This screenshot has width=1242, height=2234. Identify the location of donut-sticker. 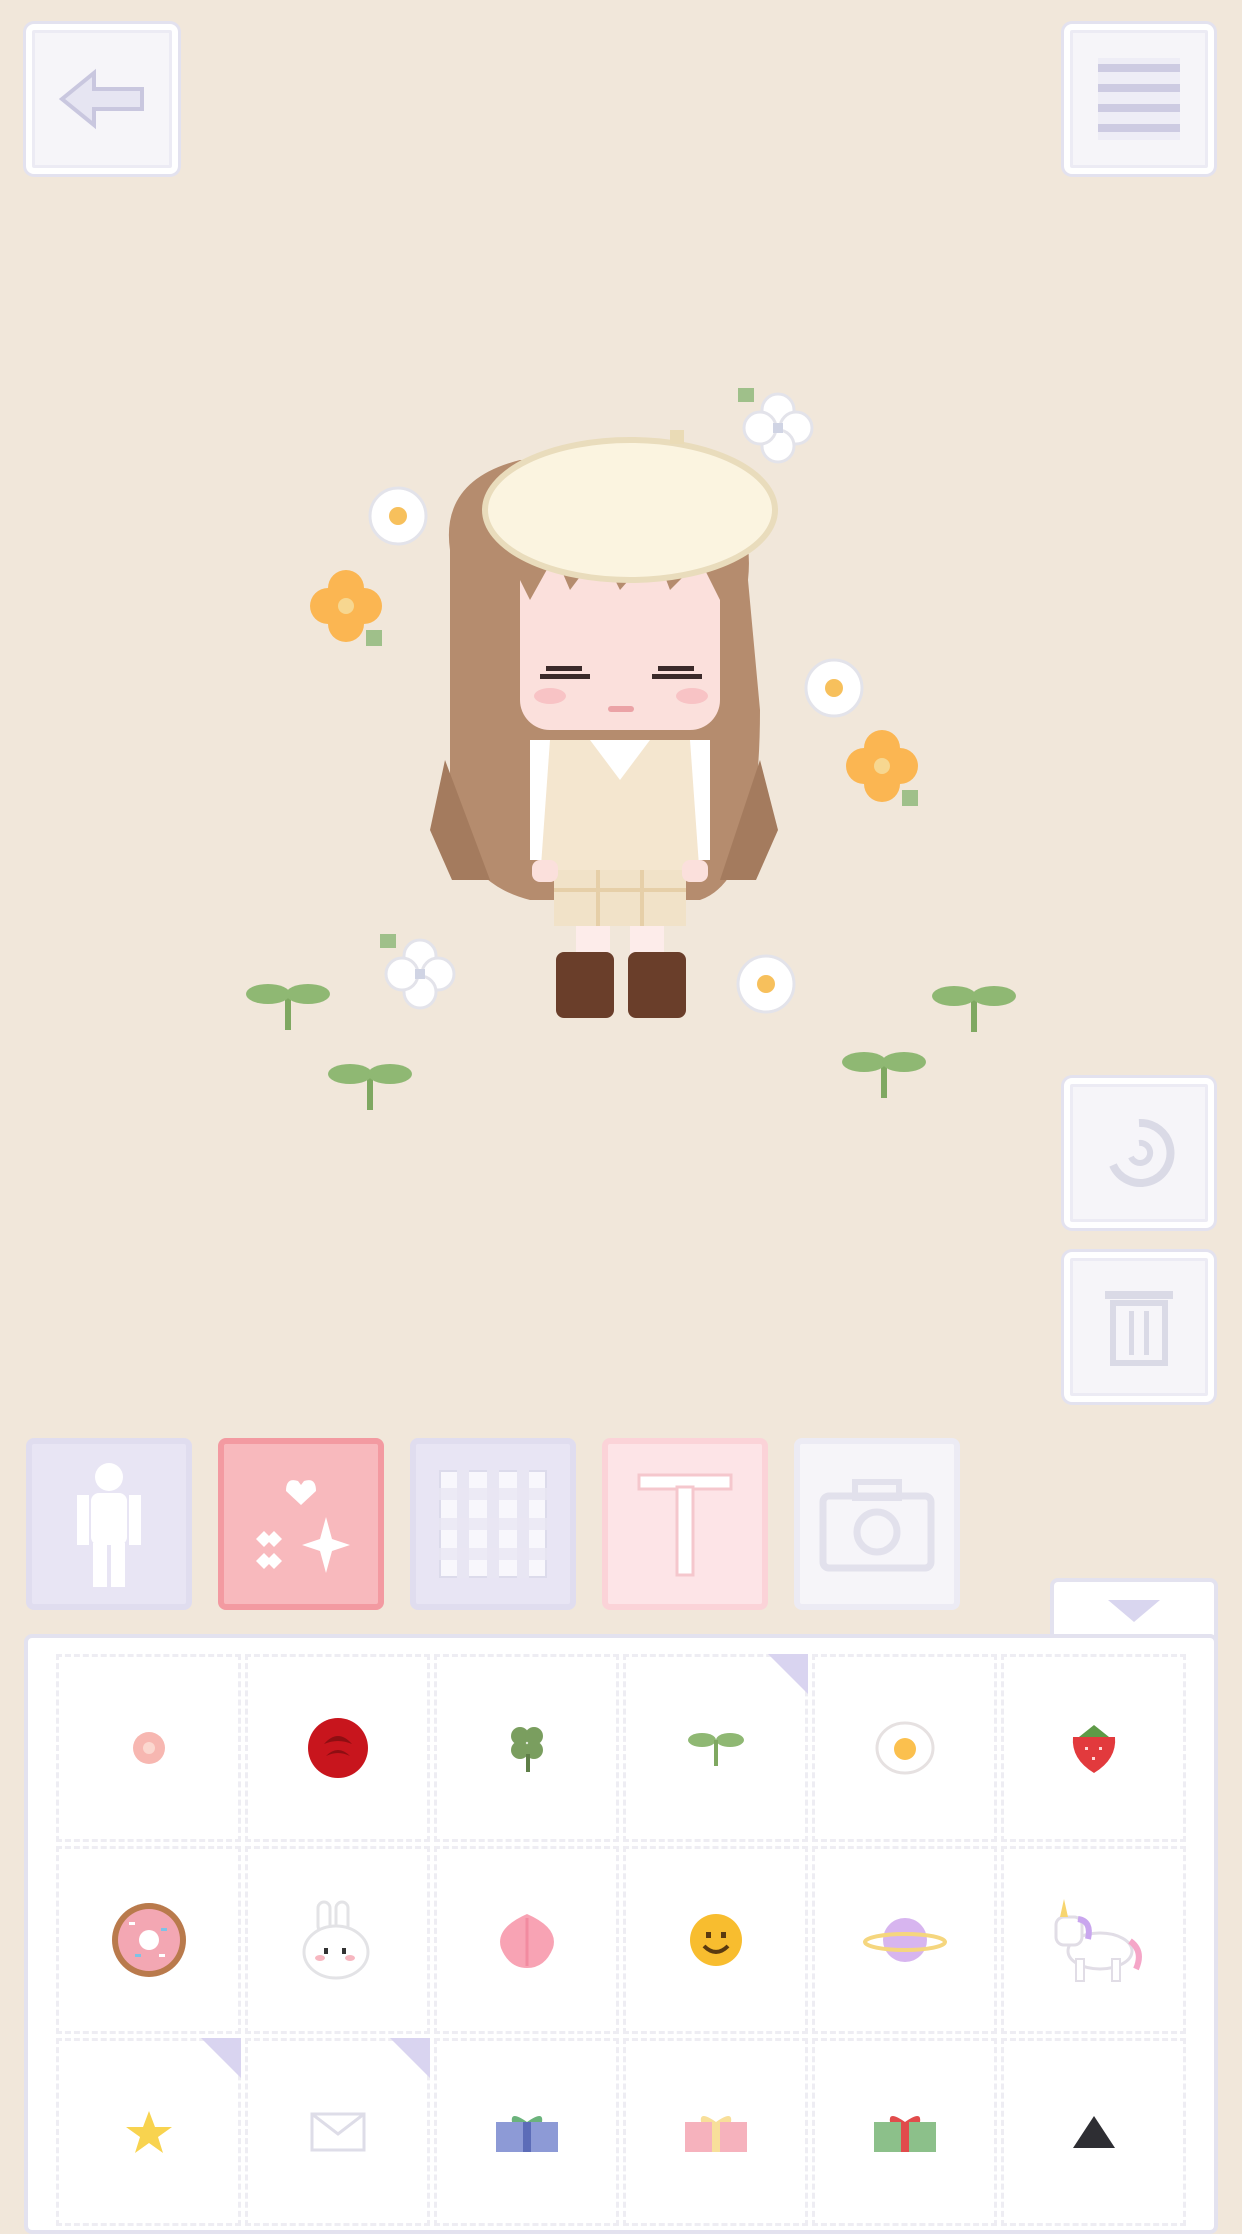
(148, 1940).